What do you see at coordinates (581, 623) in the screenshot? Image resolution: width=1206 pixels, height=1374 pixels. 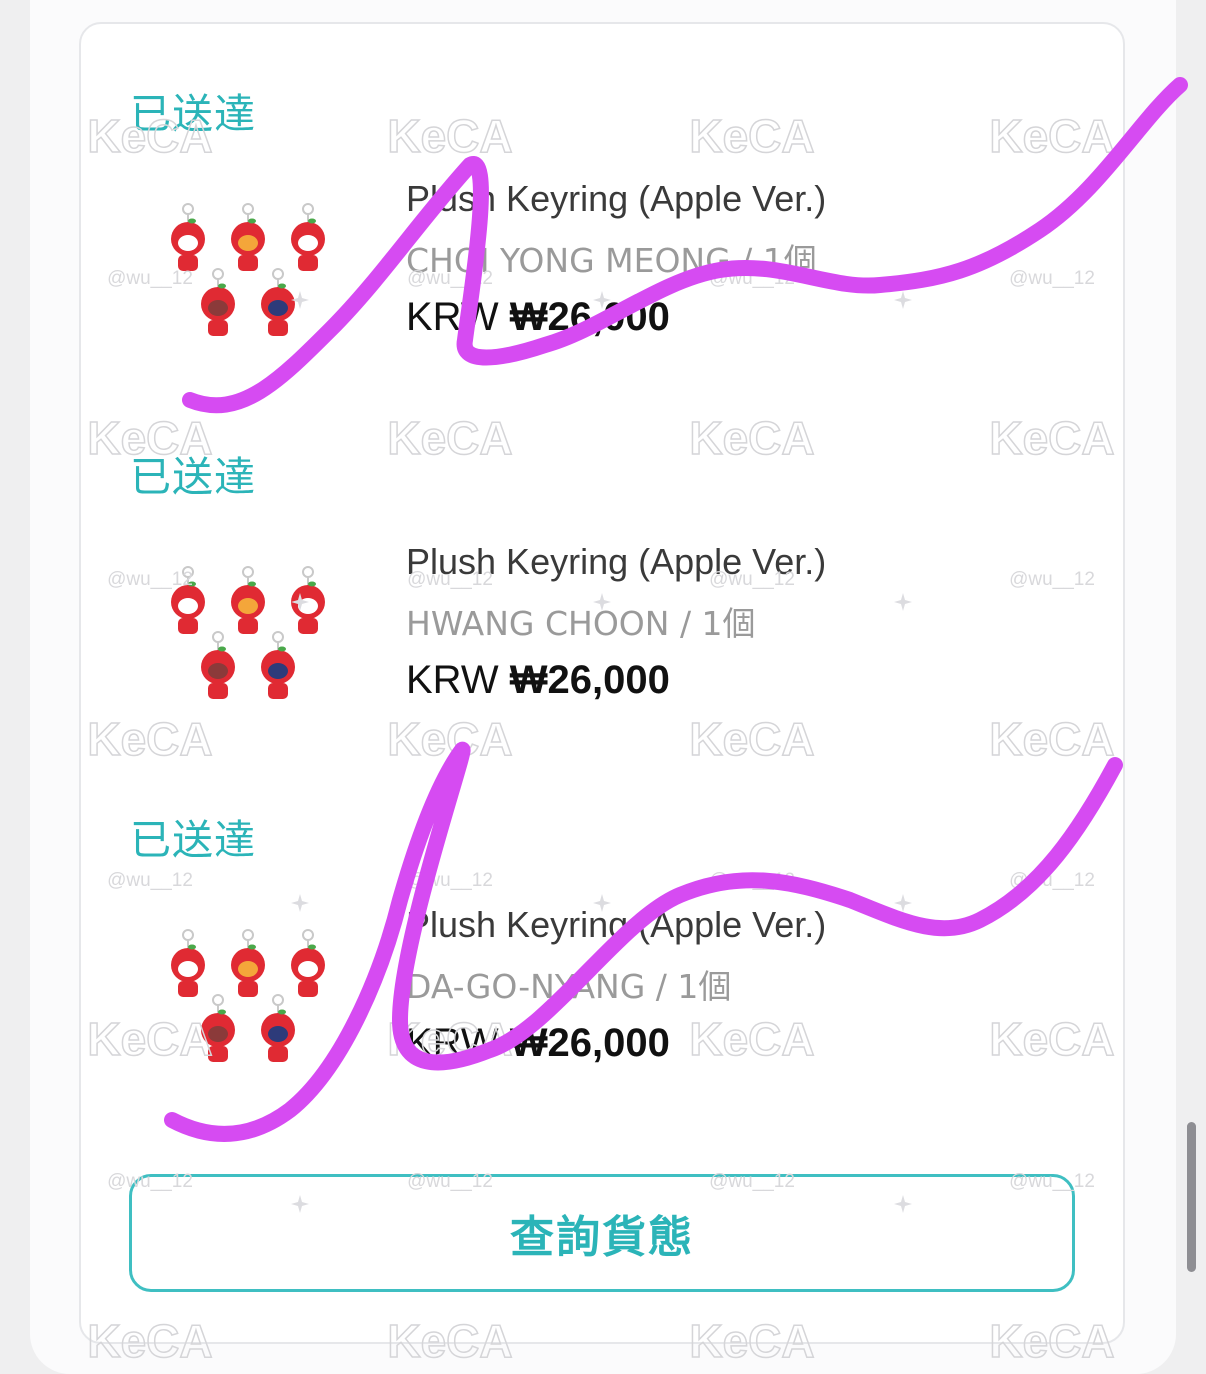 I see `product-option: HWANG CHOON / 1個` at bounding box center [581, 623].